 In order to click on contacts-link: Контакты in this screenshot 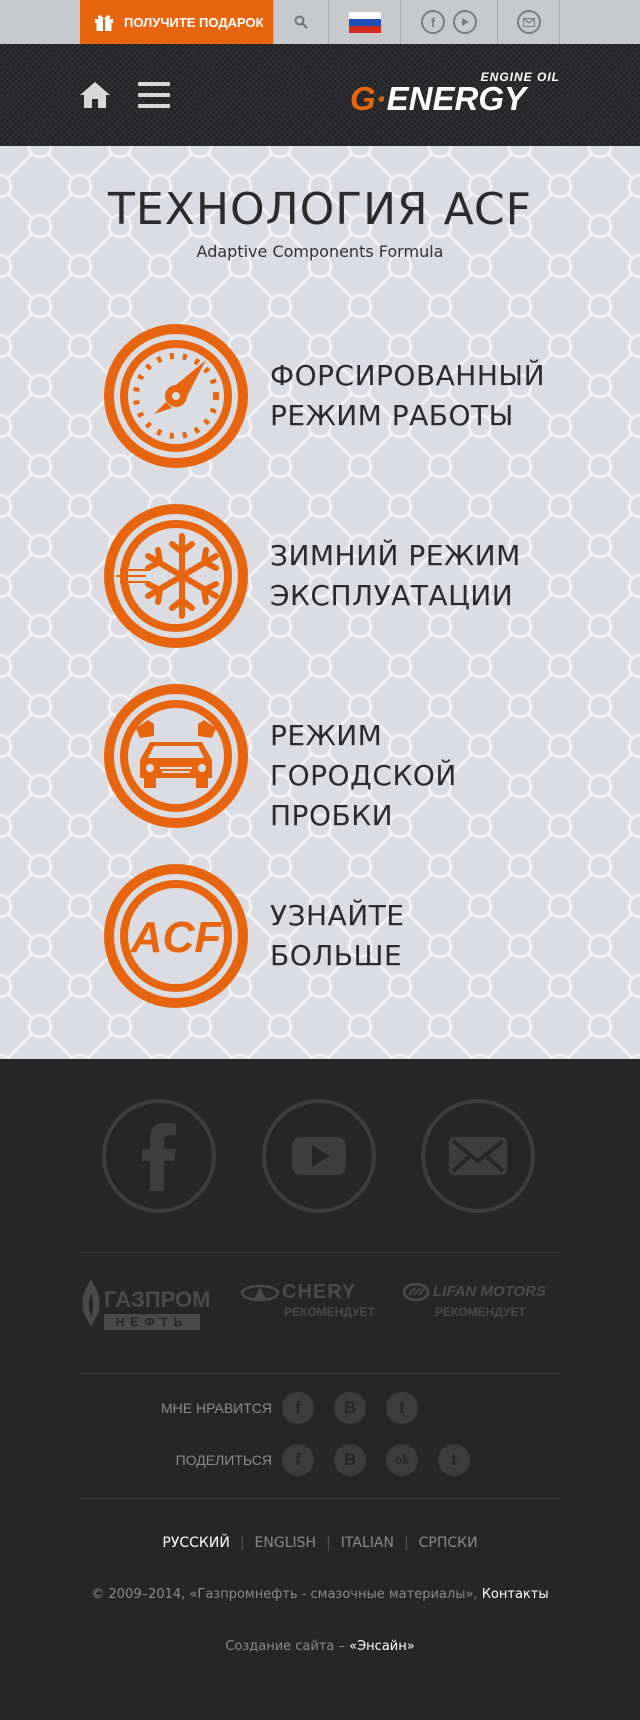, I will do `click(515, 1594)`.